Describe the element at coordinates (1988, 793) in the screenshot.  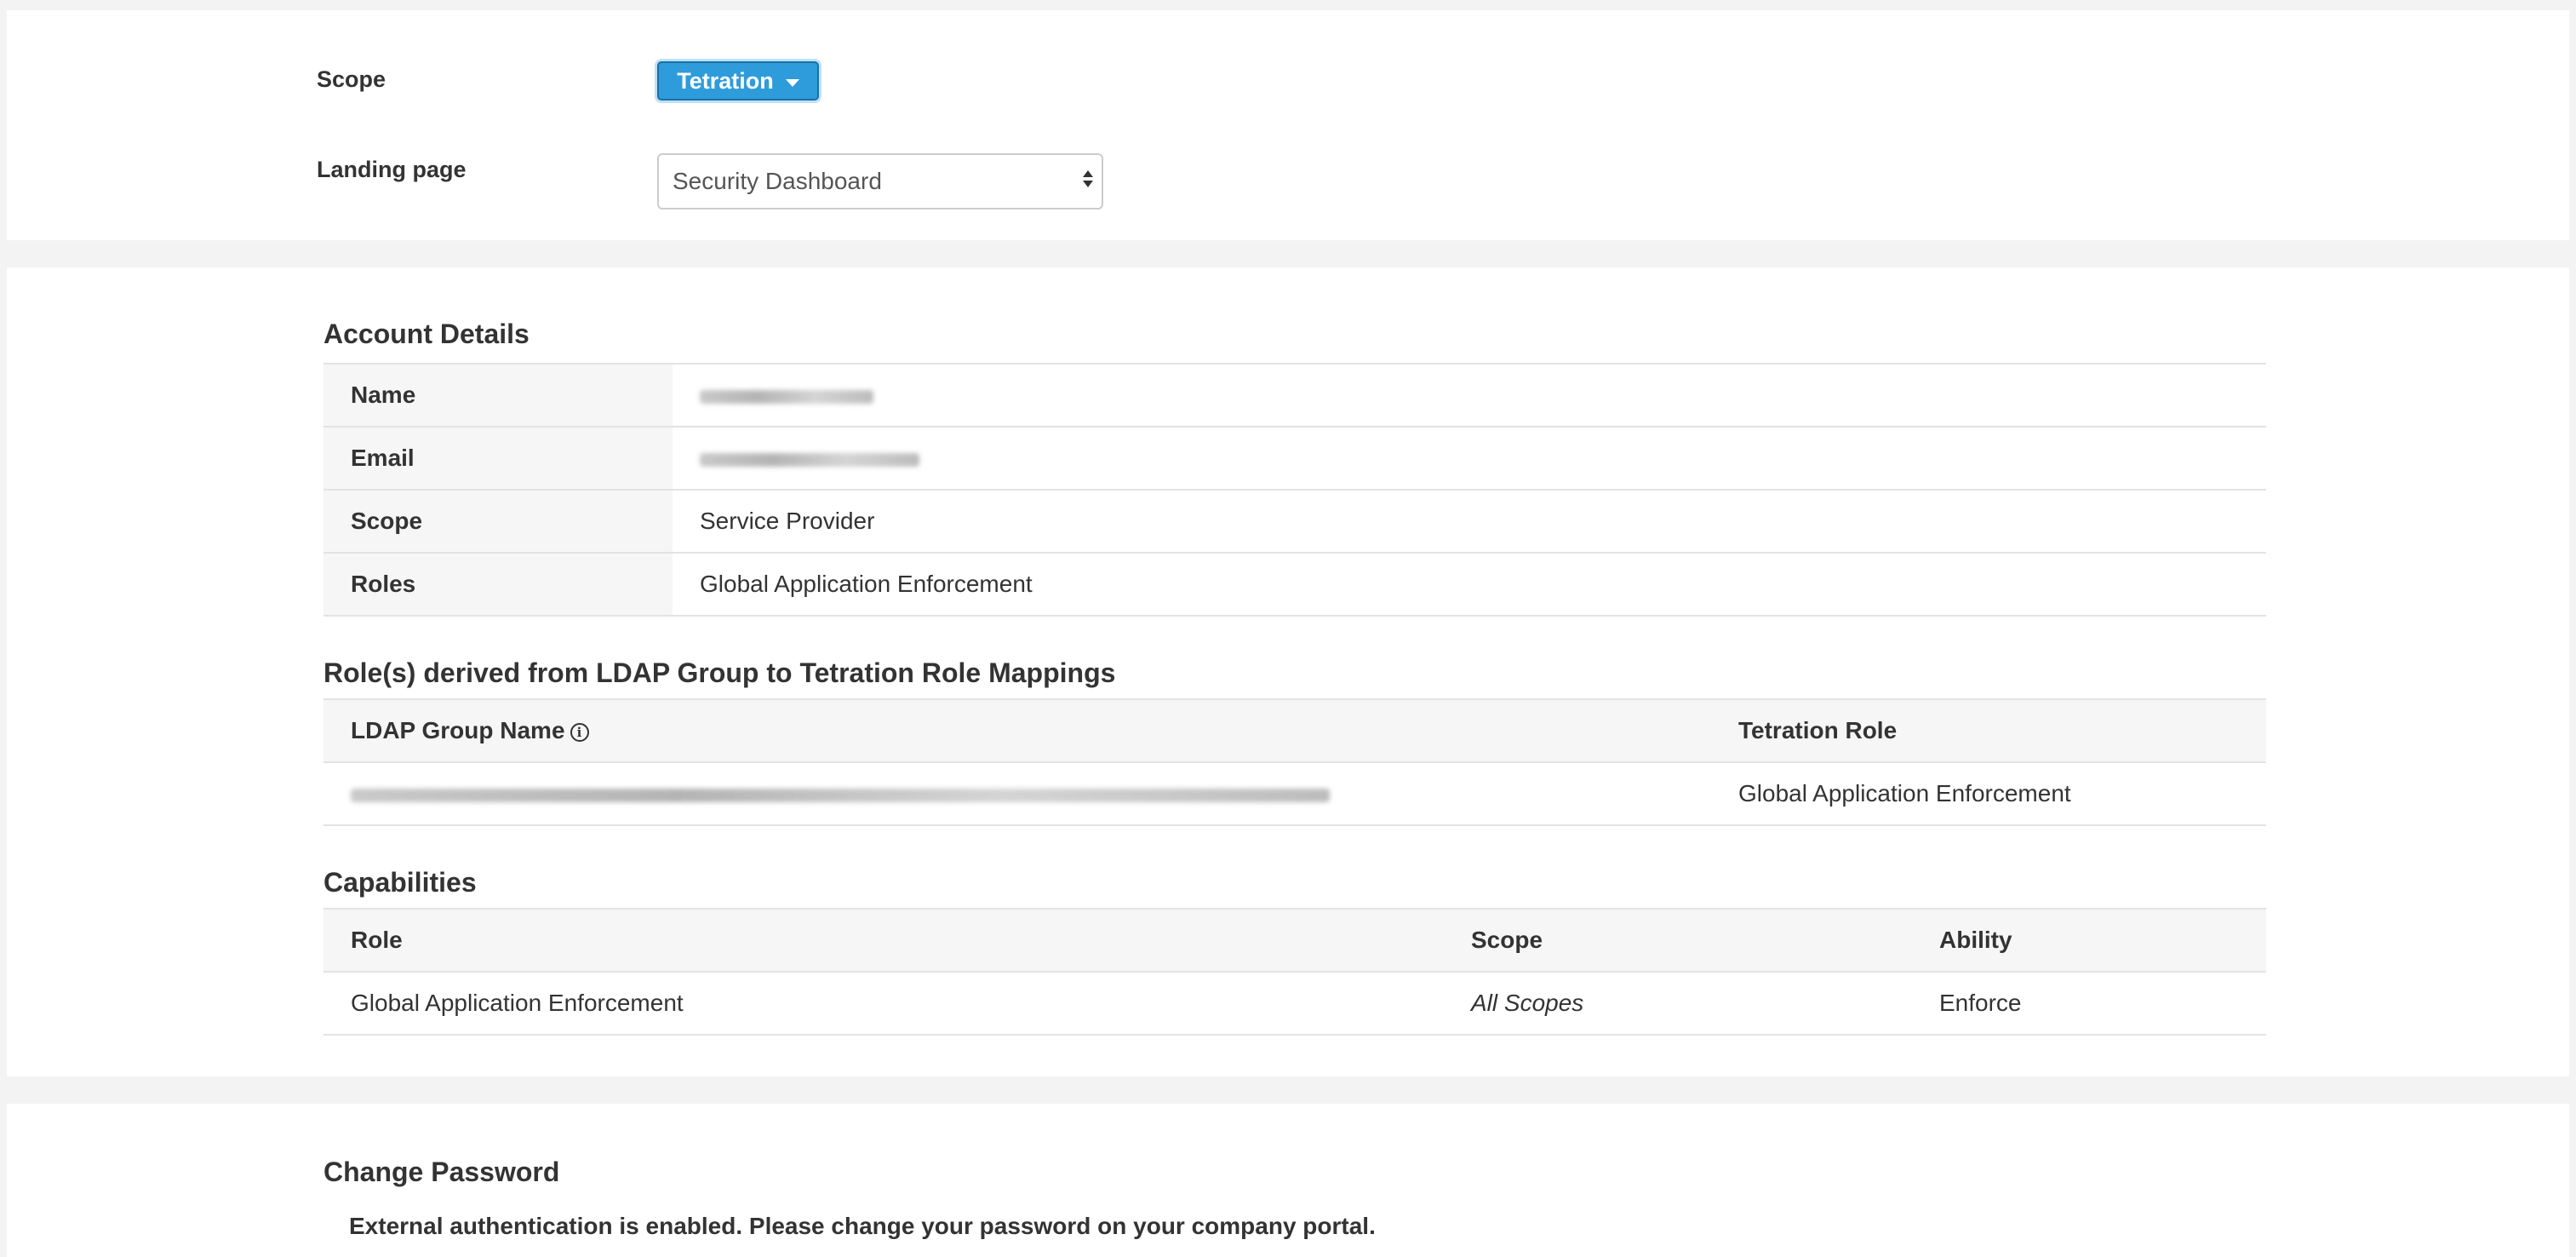
I see `tetration-role-cell: Global Application Enforcement` at that location.